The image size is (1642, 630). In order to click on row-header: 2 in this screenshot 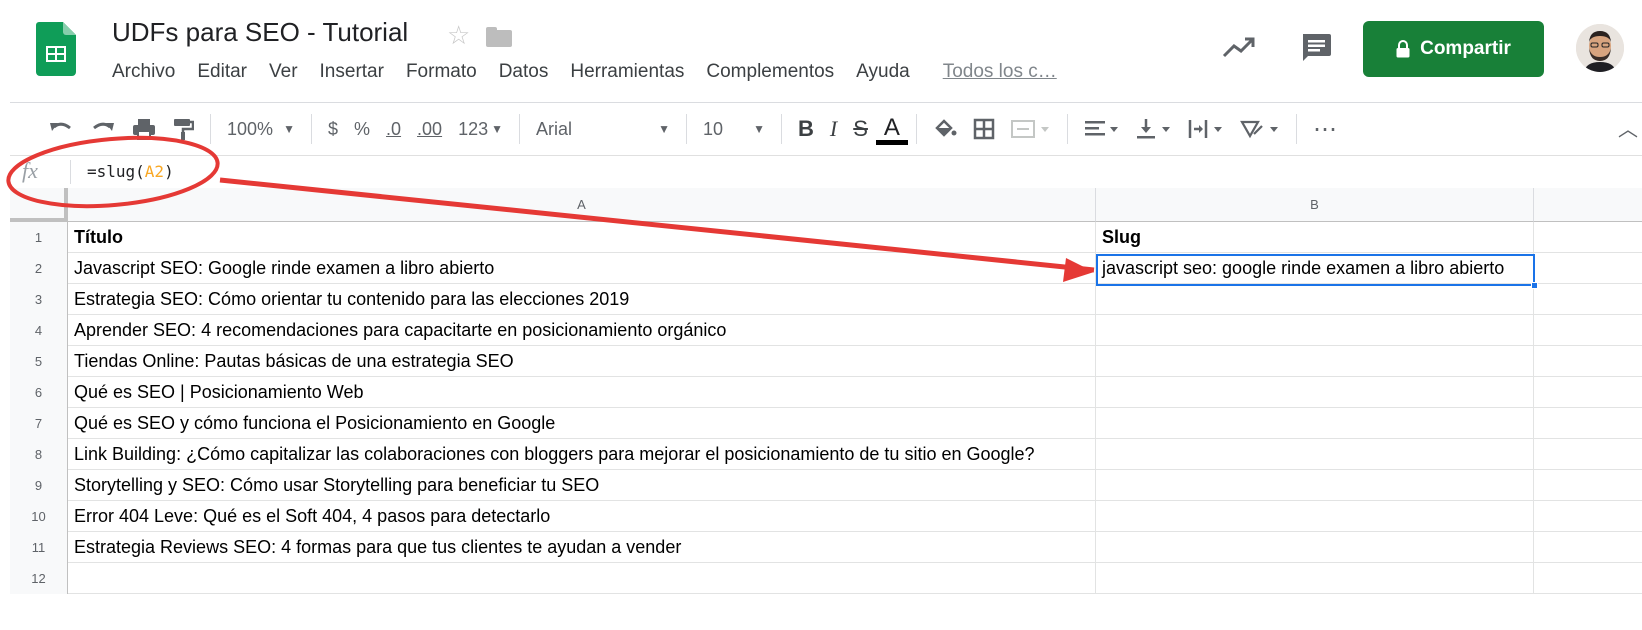, I will do `click(39, 268)`.